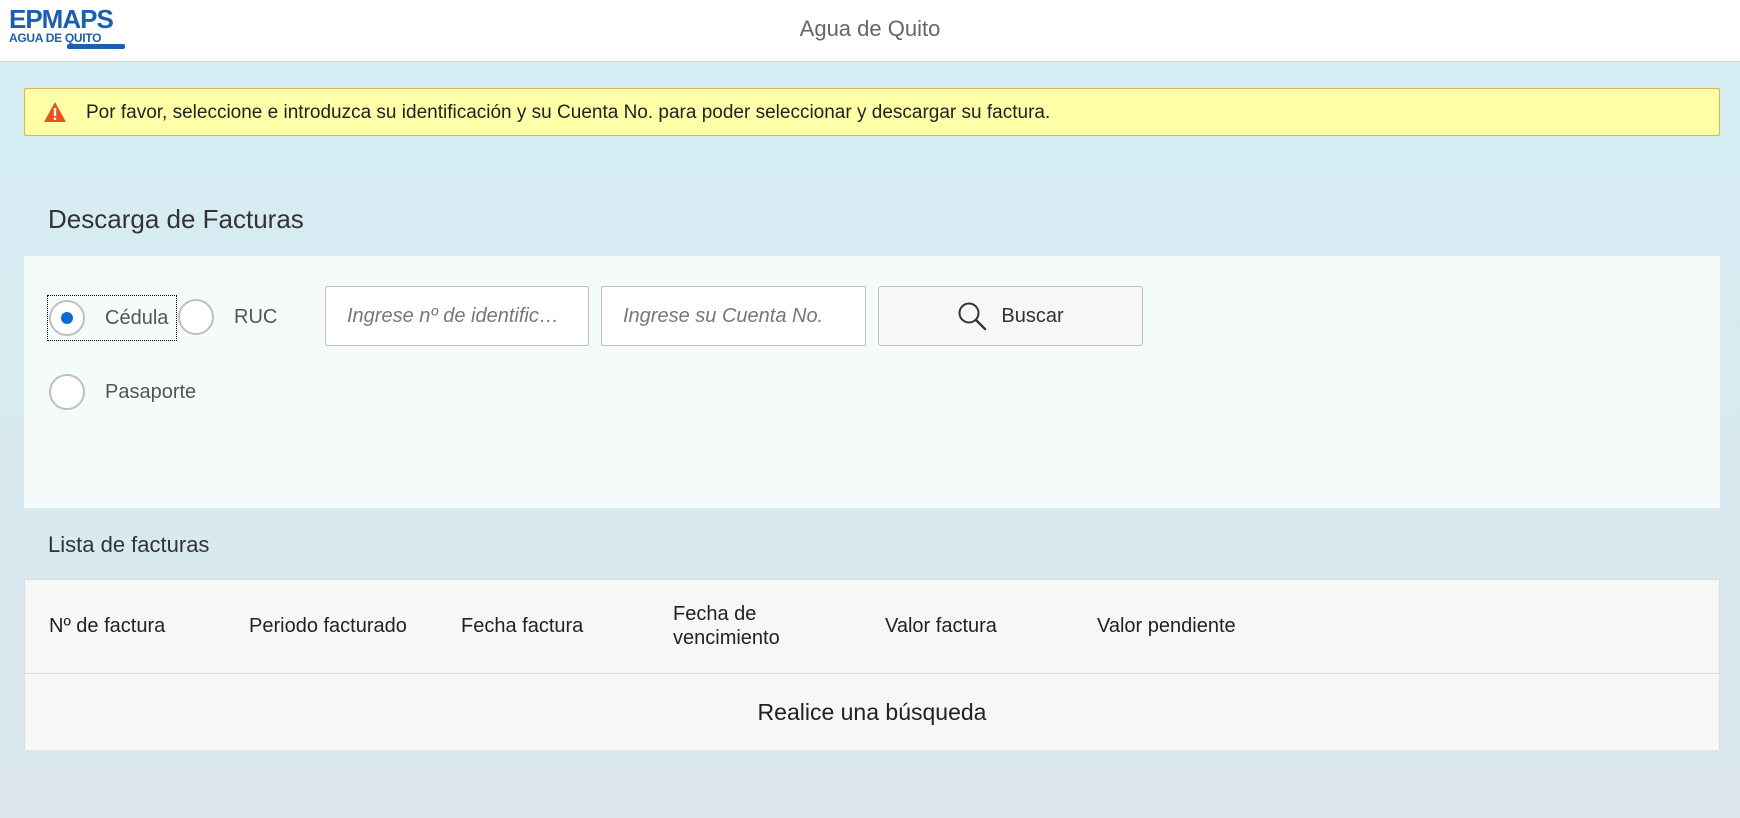  What do you see at coordinates (941, 626) in the screenshot?
I see `column-header-invoice-value: Valor factura` at bounding box center [941, 626].